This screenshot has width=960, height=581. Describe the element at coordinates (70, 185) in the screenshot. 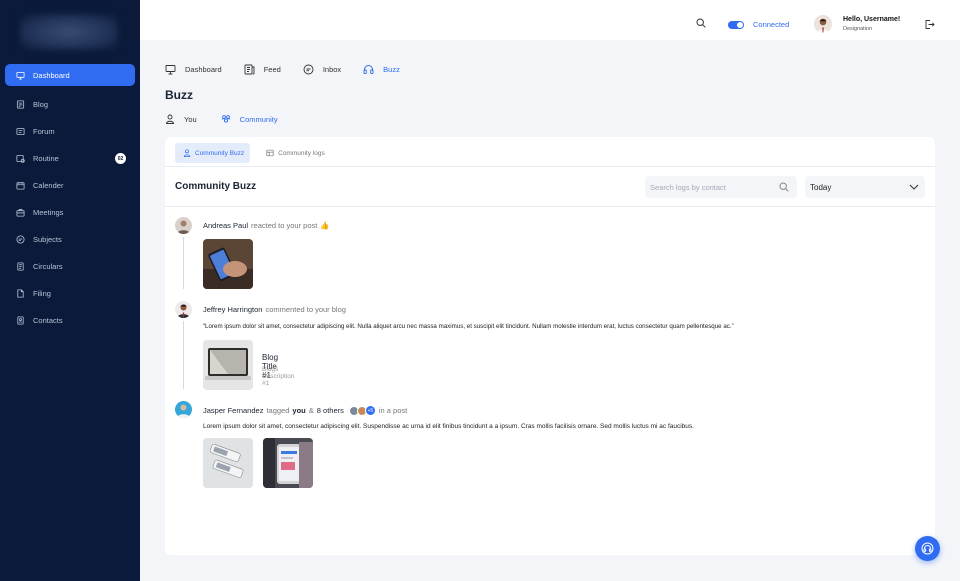

I see `sidebar-item-calender: Calender` at that location.